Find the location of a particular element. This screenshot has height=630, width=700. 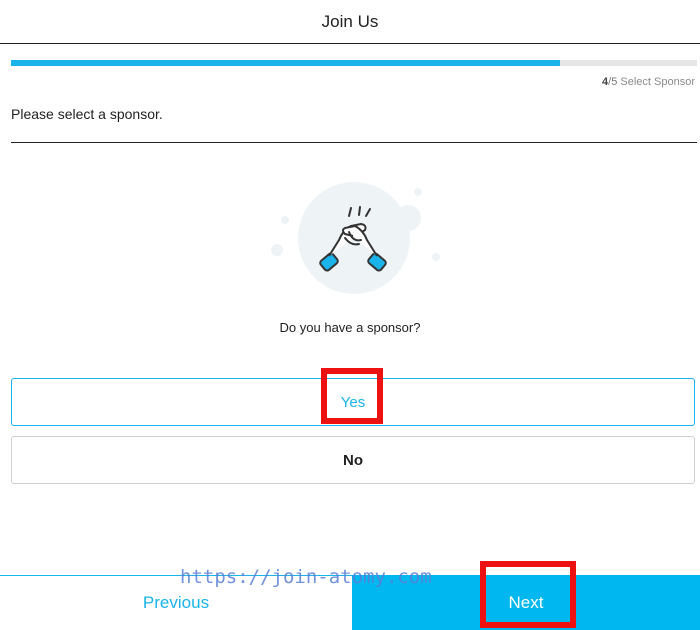

yes-button-label: Yes is located at coordinates (353, 402).